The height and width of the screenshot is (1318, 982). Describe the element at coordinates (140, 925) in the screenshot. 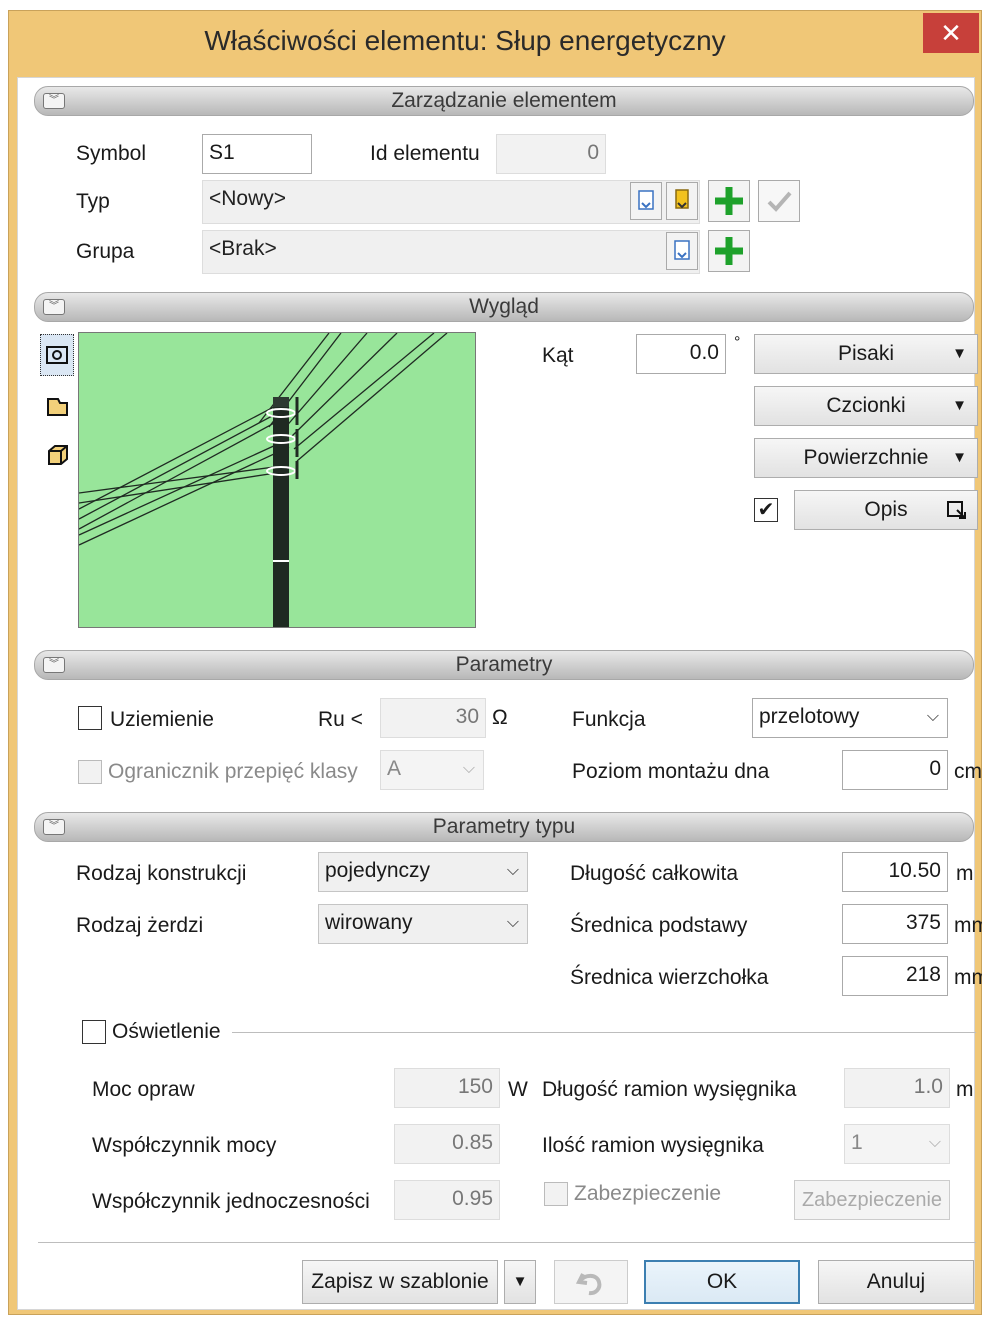

I see `pole-label: Rodzaj żerdzi` at that location.